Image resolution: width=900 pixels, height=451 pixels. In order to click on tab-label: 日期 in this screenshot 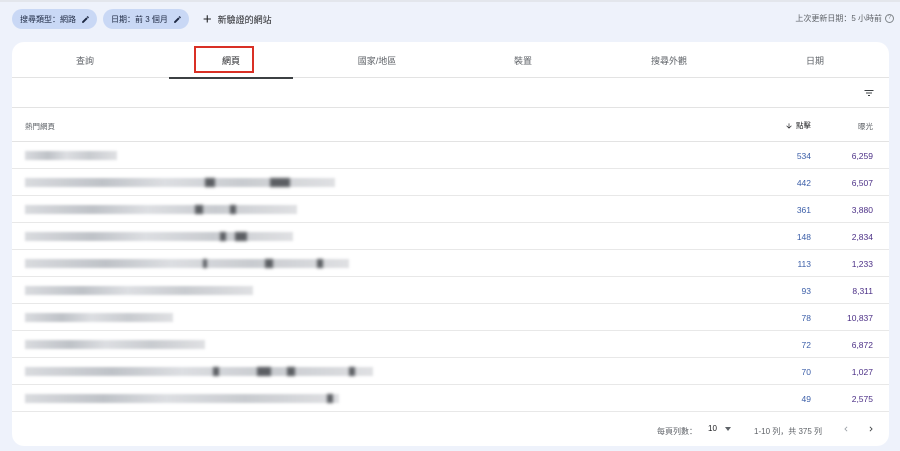, I will do `click(814, 60)`.